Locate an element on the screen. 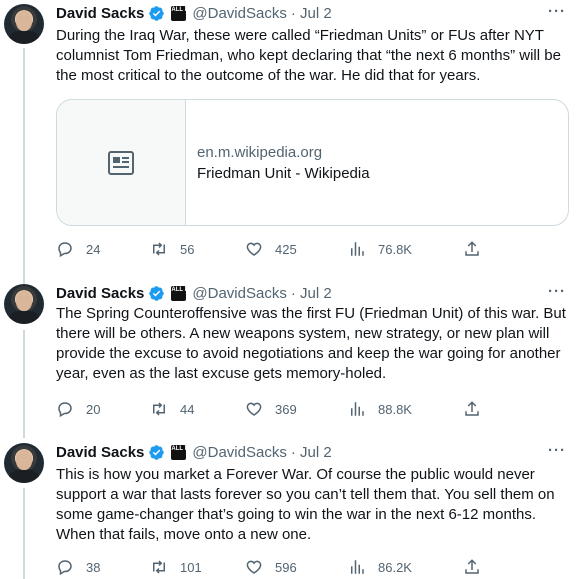  views-button: 88.8K is located at coordinates (380, 409).